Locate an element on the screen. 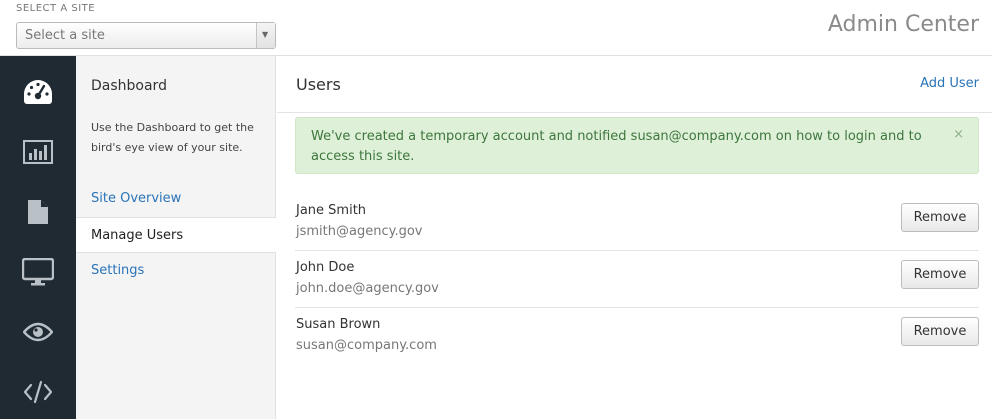 Image resolution: width=992 pixels, height=419 pixels. code-icon is located at coordinates (38, 392).